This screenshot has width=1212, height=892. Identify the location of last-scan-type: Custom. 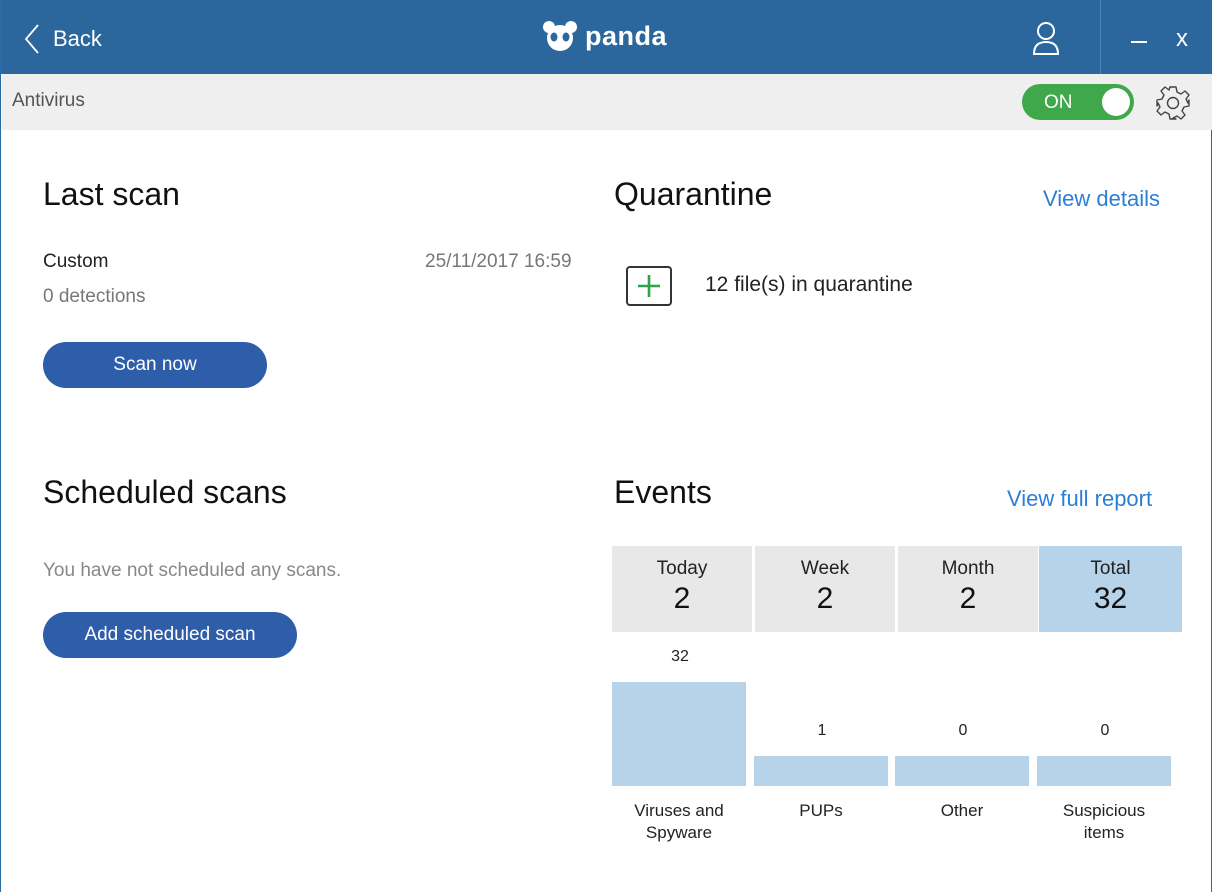
(76, 261).